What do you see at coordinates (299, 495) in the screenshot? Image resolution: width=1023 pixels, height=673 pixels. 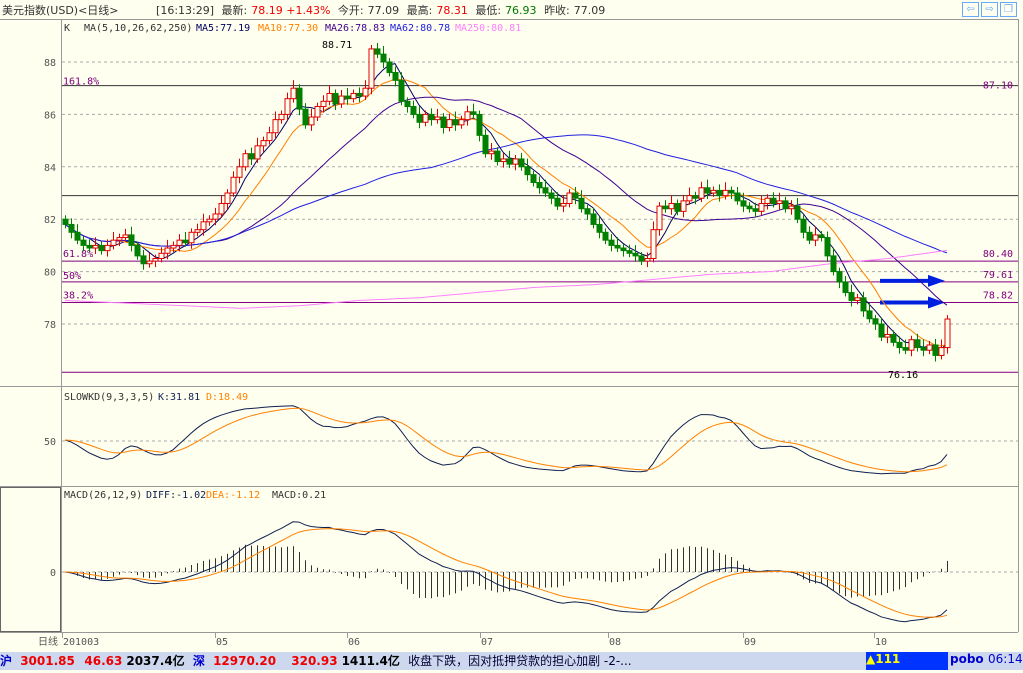 I see `macd-value: MACD:0.21` at bounding box center [299, 495].